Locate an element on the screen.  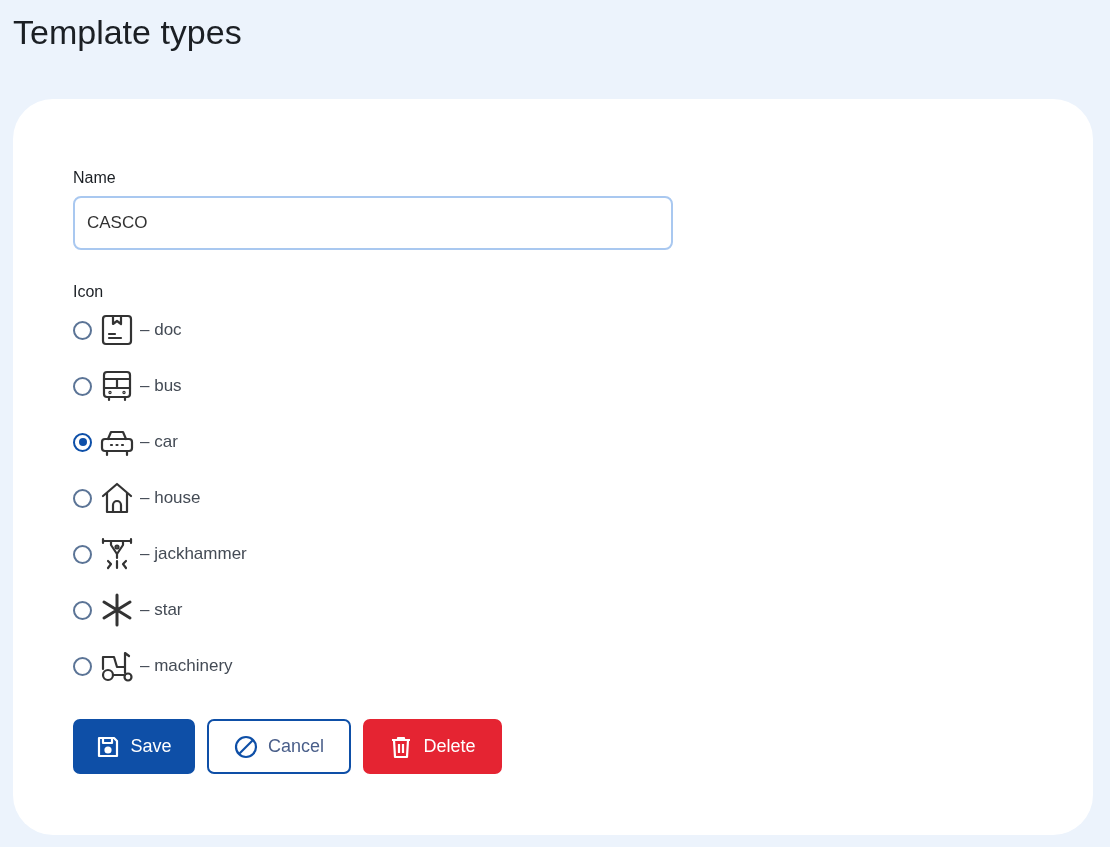
field-label: Icon is located at coordinates (89, 292).